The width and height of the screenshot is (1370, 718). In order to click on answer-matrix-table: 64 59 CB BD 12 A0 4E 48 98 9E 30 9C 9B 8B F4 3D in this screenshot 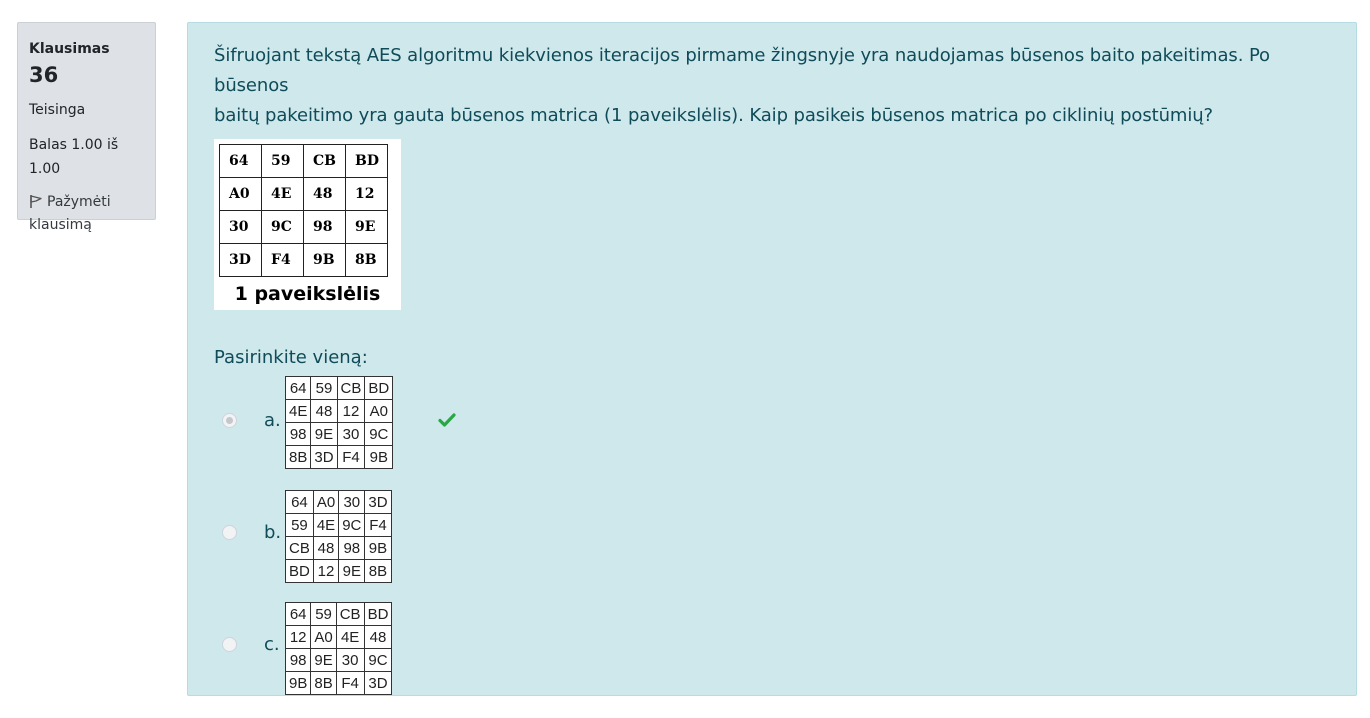, I will do `click(338, 648)`.